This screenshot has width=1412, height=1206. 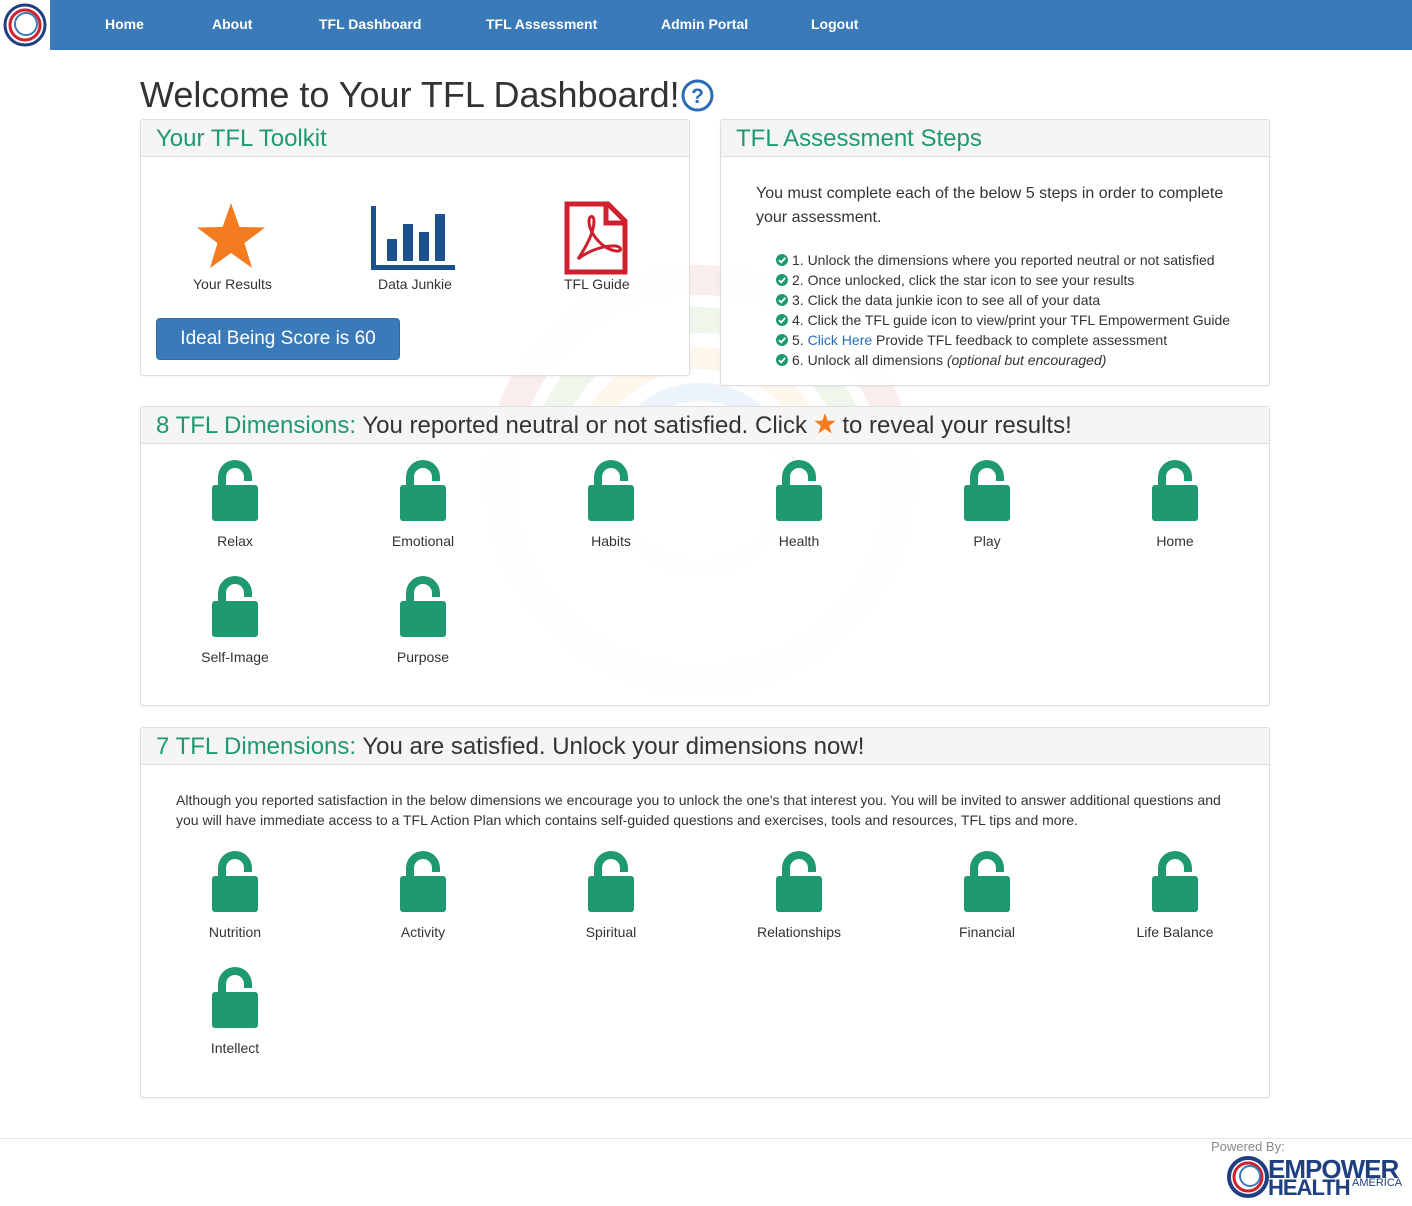 What do you see at coordinates (256, 425) in the screenshot?
I see `neutral-count: 8 TFL Dimensions:` at bounding box center [256, 425].